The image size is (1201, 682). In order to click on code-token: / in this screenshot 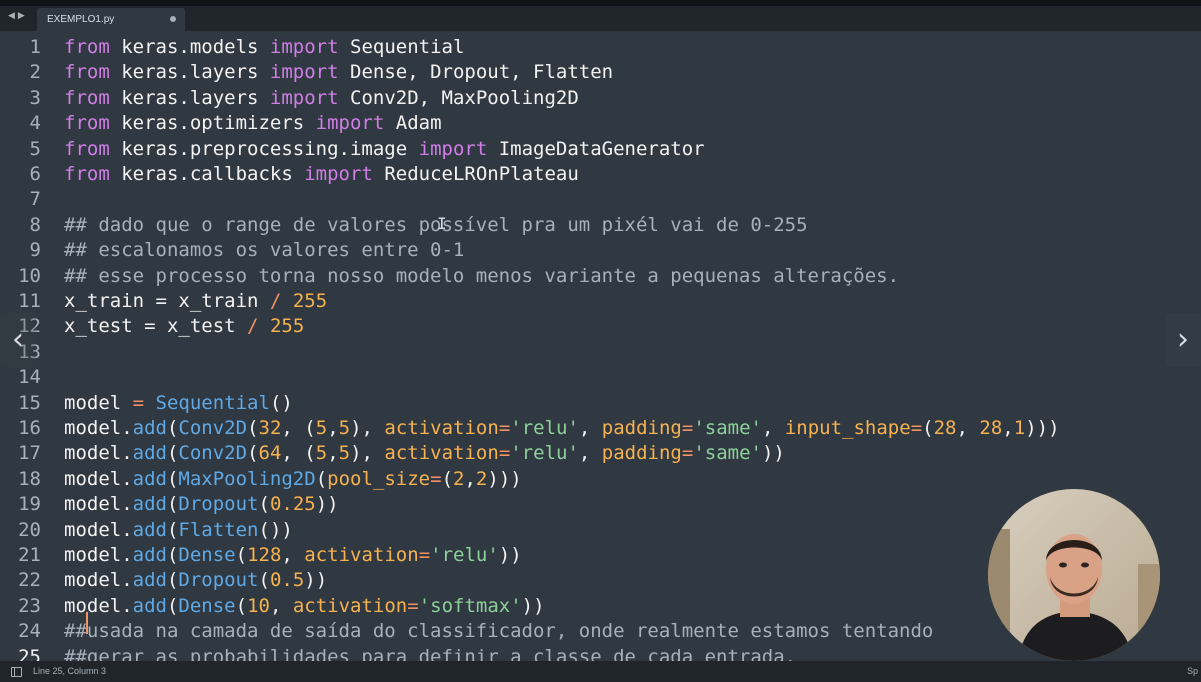, I will do `click(253, 326)`.